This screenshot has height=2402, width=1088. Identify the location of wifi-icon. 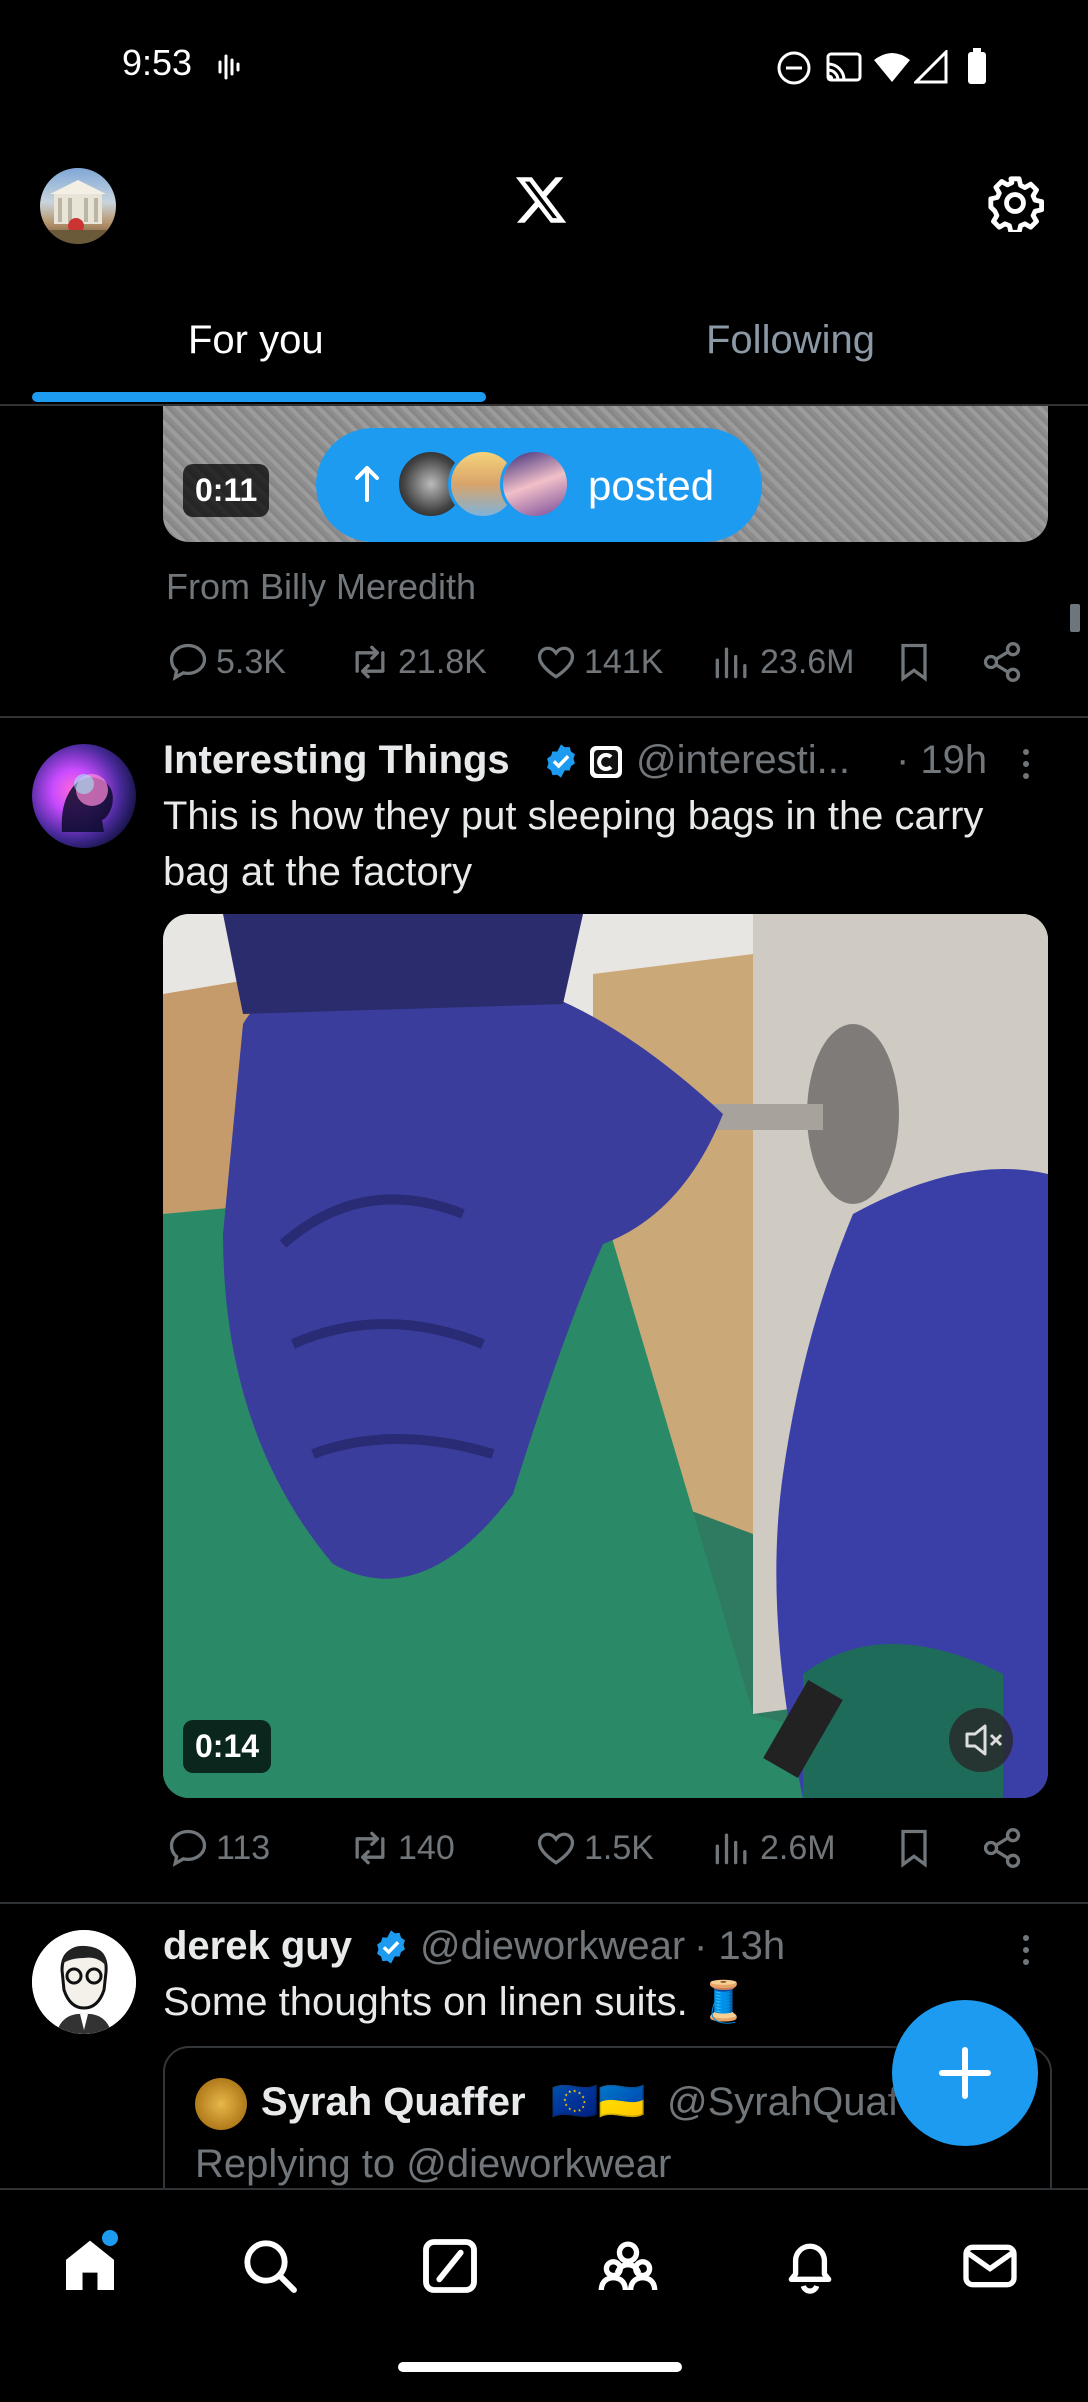
(892, 67).